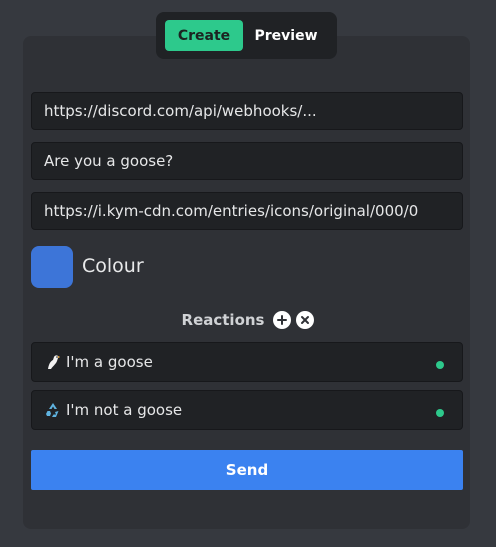 This screenshot has height=547, width=496. I want to click on reaction-label: I'm a goose, so click(109, 362).